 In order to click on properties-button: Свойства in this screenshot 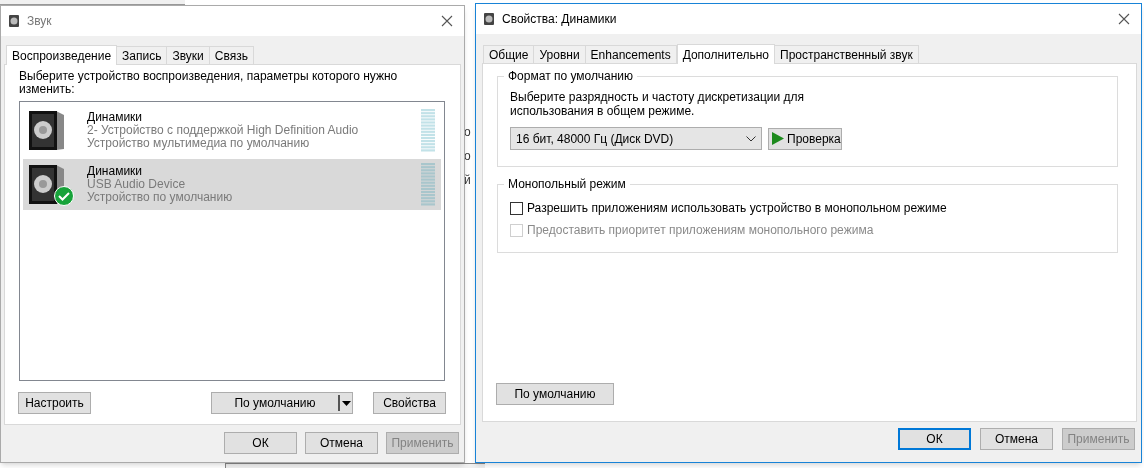, I will do `click(409, 403)`.